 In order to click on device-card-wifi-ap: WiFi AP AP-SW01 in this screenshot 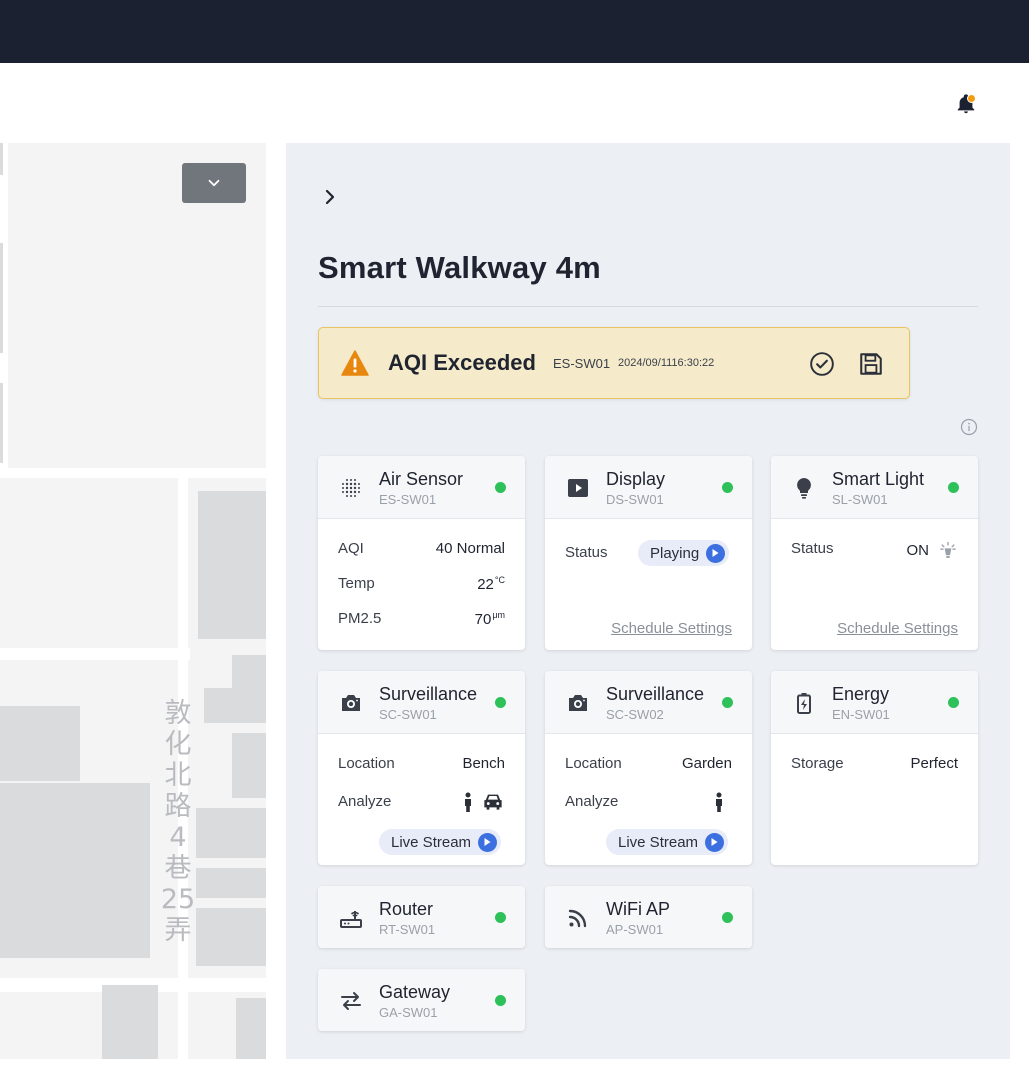, I will do `click(648, 917)`.